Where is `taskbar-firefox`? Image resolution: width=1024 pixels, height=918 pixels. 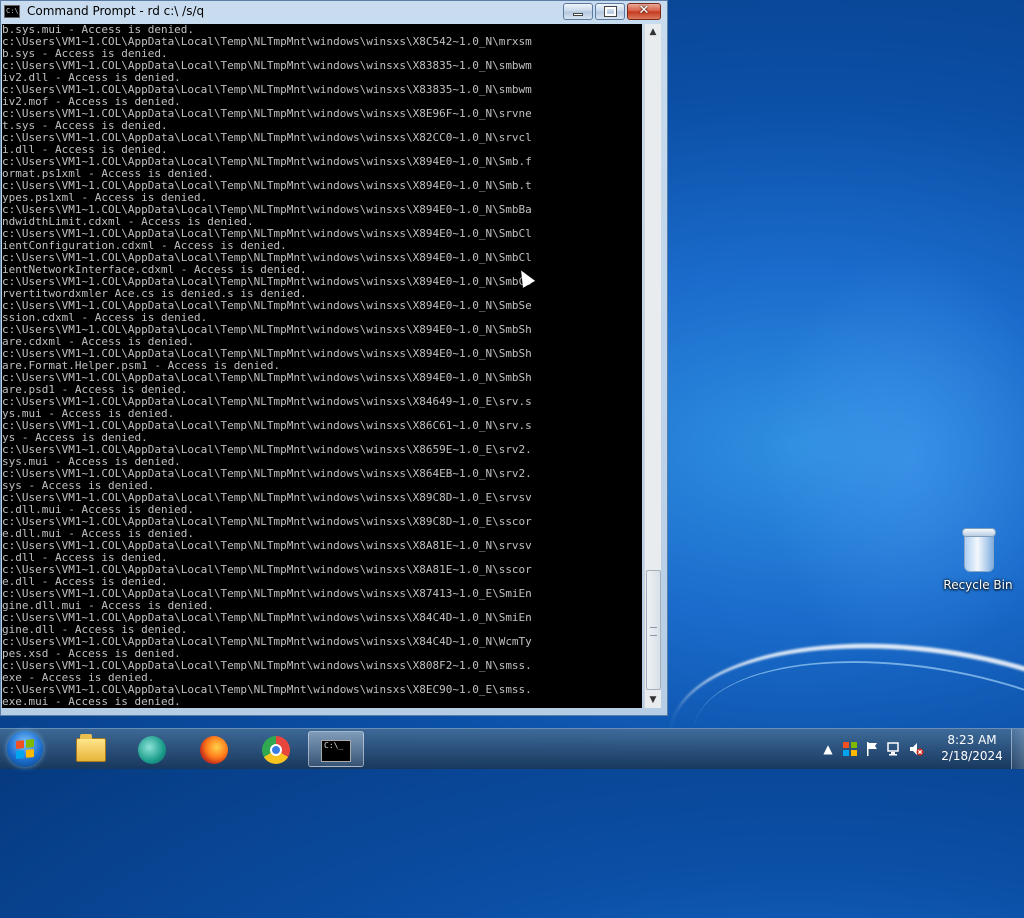
taskbar-firefox is located at coordinates (214, 749).